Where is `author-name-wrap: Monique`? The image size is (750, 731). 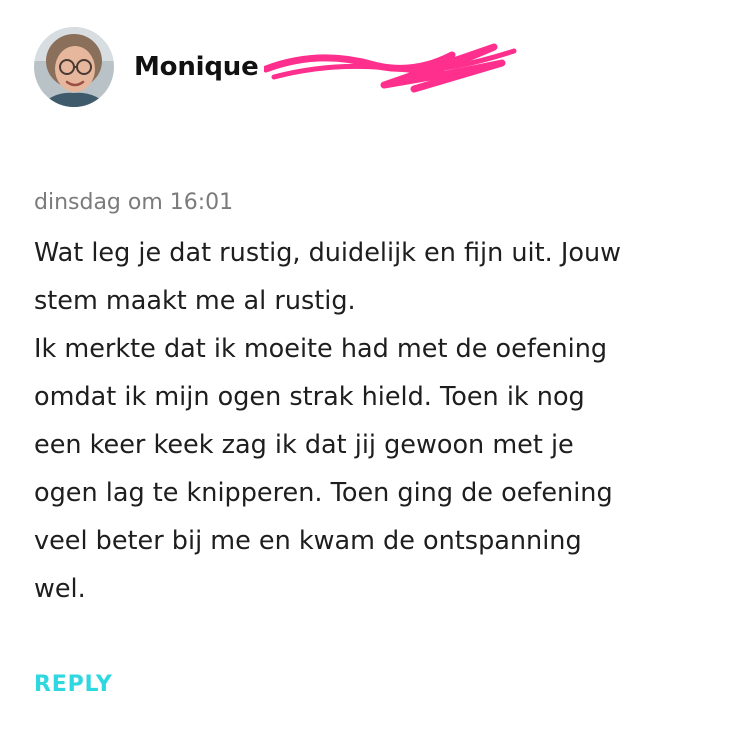
author-name-wrap: Monique is located at coordinates (325, 68).